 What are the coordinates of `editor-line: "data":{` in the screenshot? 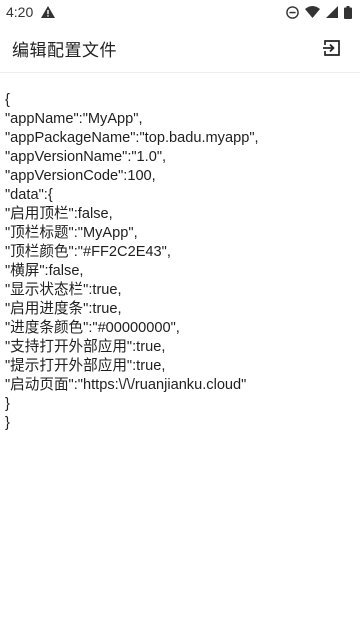 It's located at (29, 195).